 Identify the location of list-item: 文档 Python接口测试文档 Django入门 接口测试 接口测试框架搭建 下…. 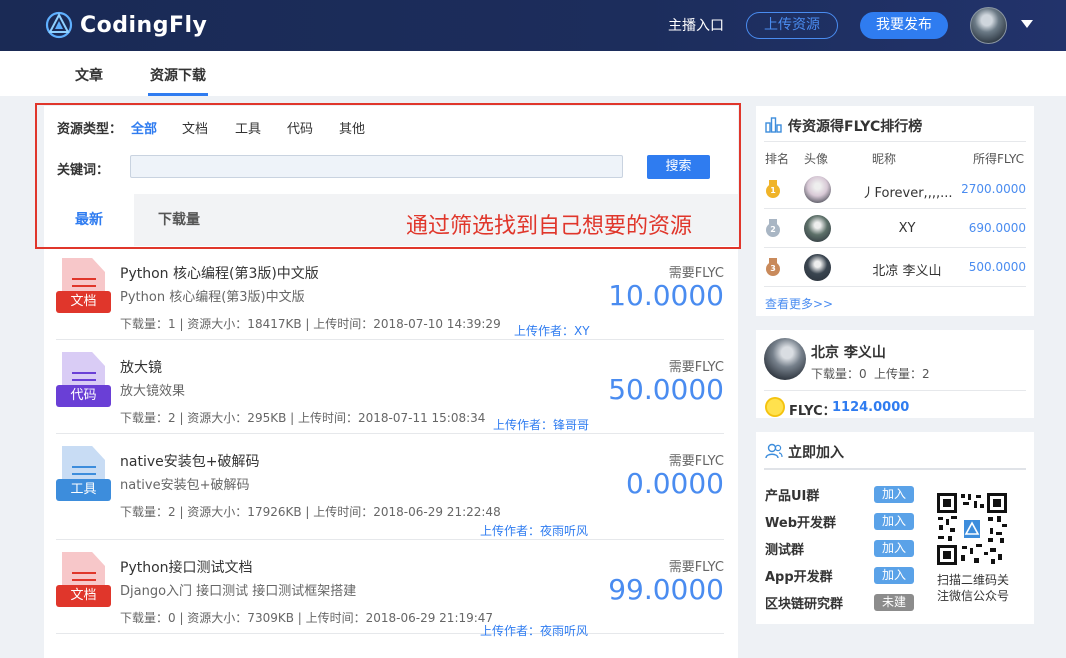
(390, 589).